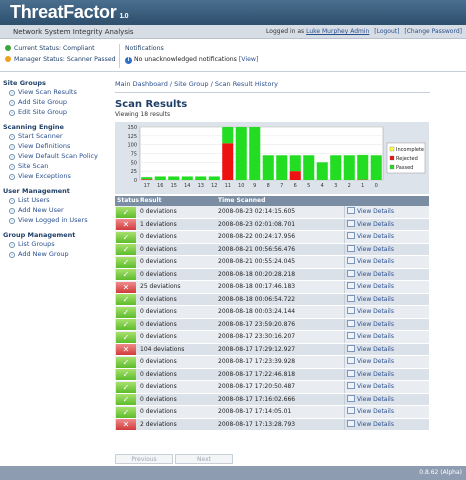 Image resolution: width=466 pixels, height=480 pixels. I want to click on sidebar-group-title: Scanning Engine, so click(33, 127).